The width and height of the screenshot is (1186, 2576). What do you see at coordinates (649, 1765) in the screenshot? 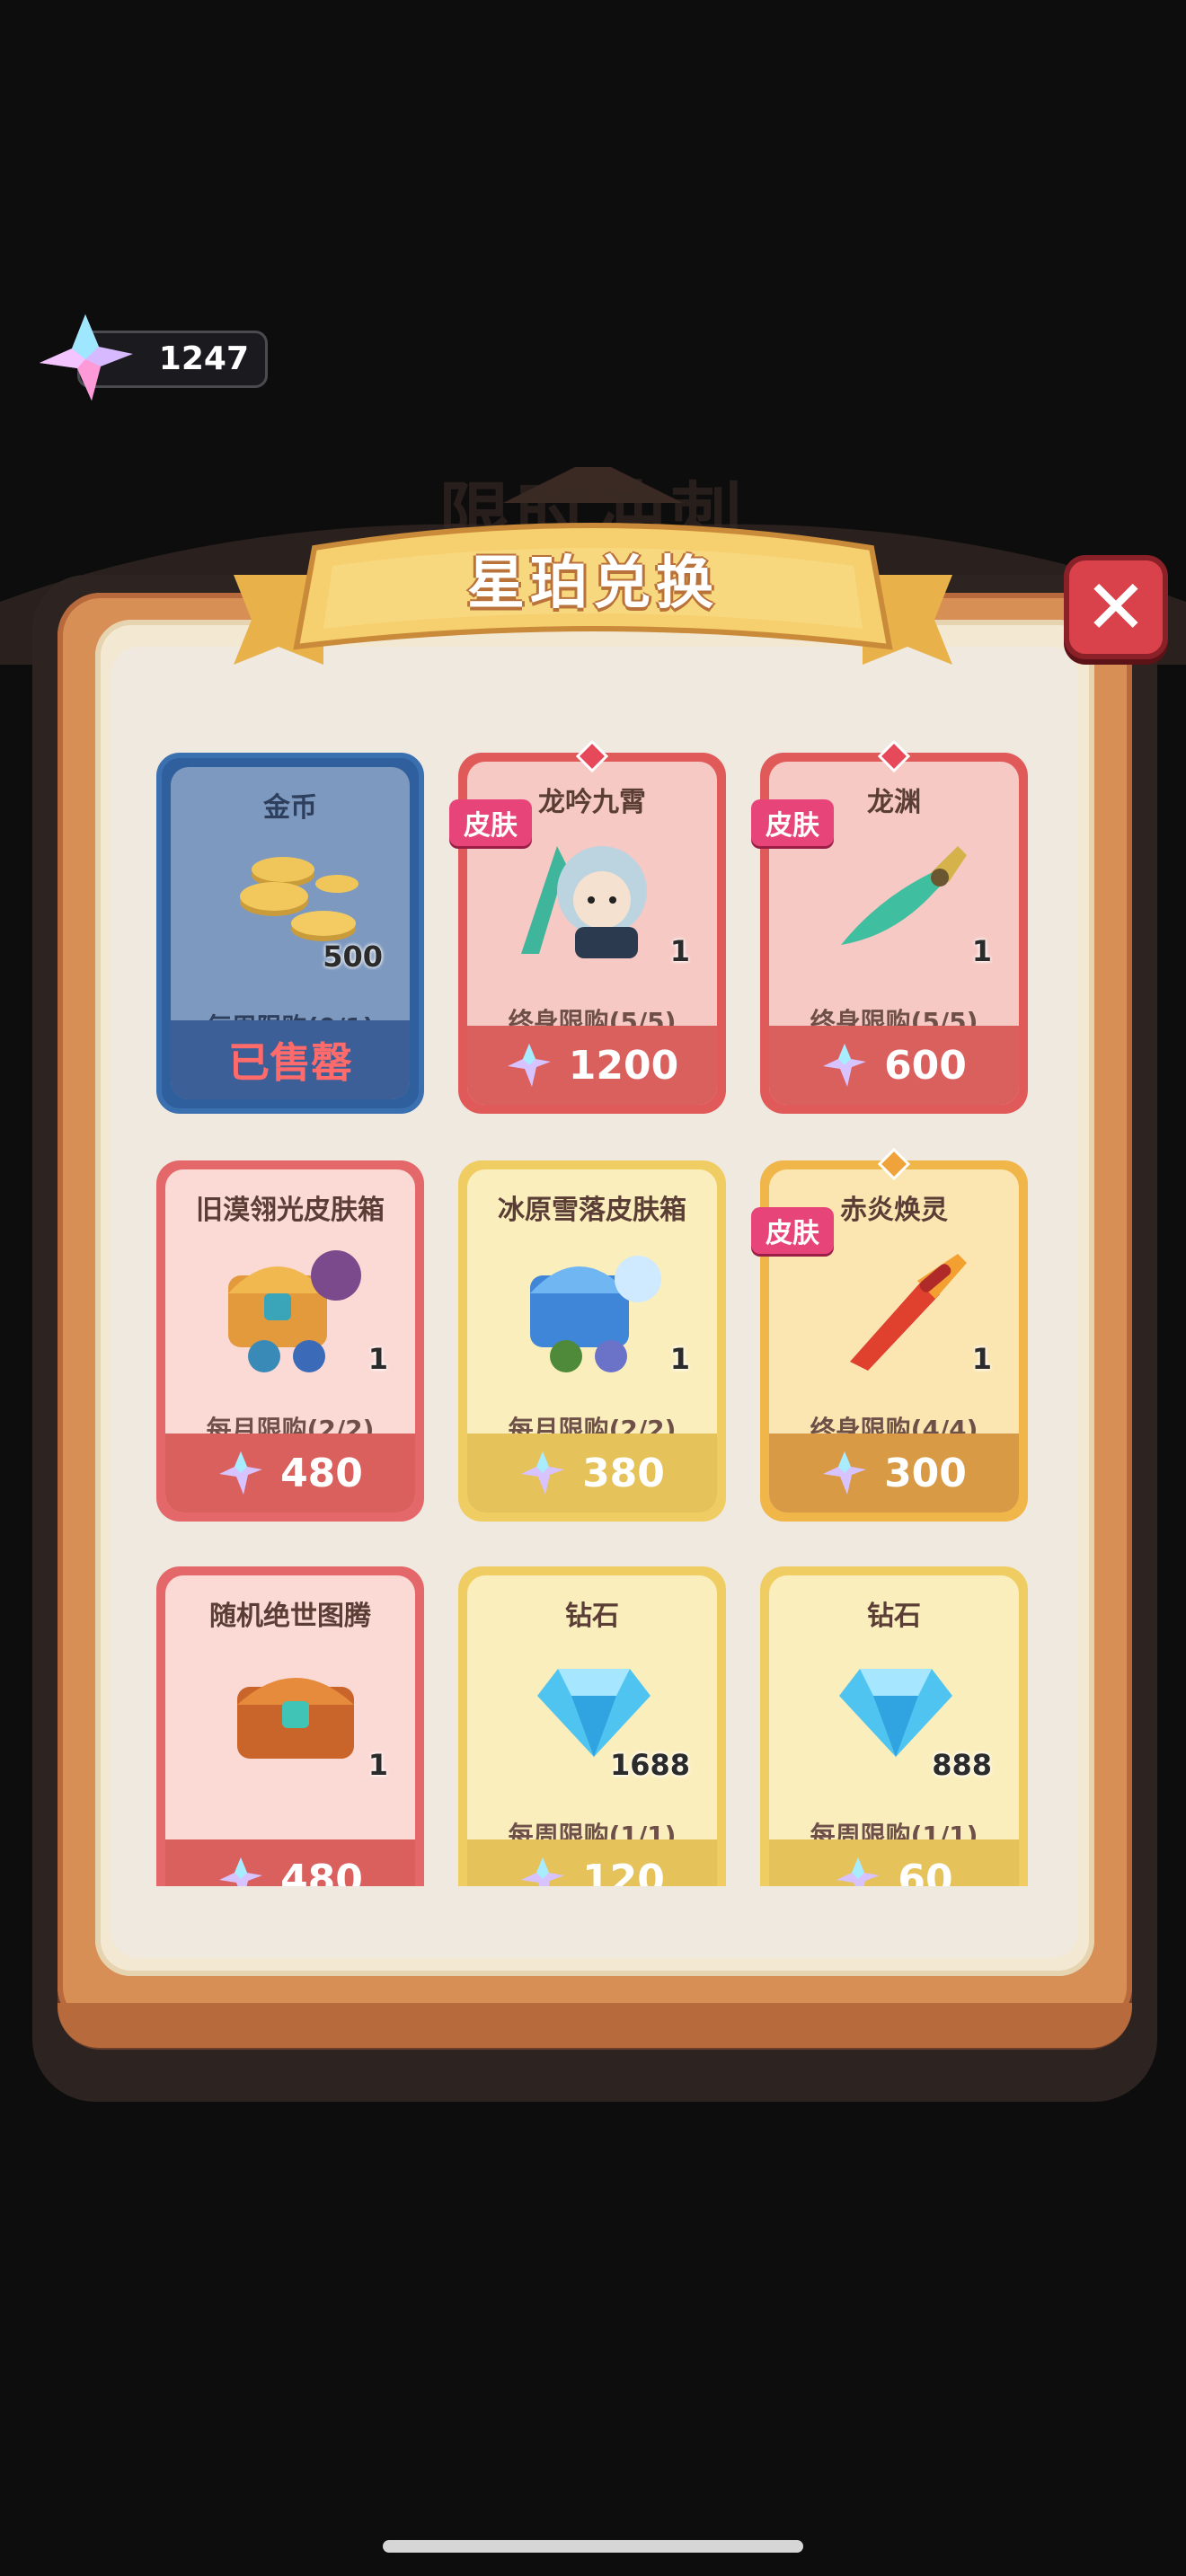
I see `item-quantity: 1688` at bounding box center [649, 1765].